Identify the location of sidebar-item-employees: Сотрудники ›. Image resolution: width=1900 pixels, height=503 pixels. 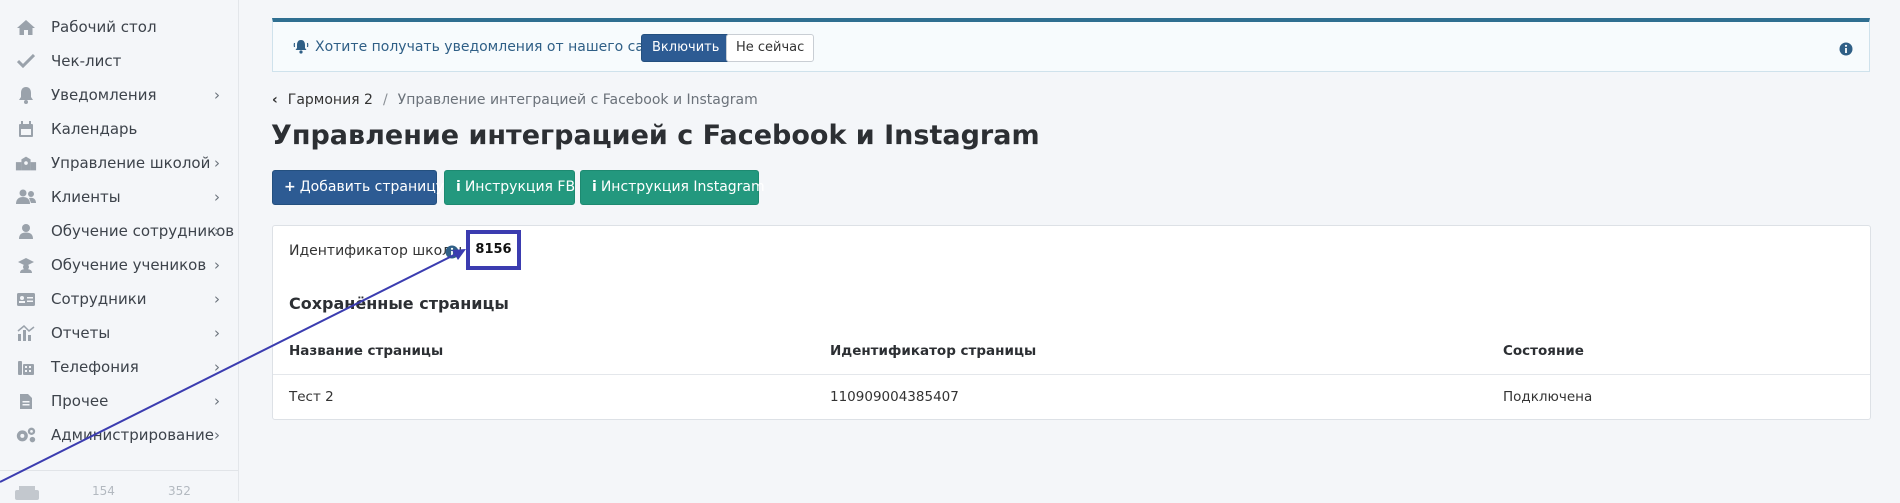
(119, 299).